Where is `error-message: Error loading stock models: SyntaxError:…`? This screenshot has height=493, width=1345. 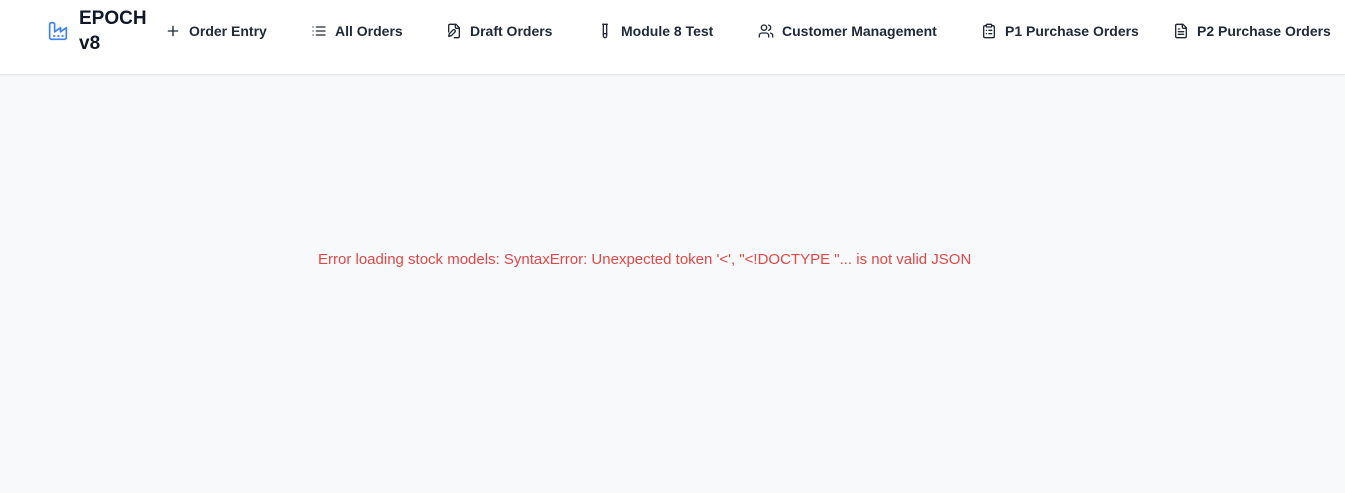
error-message: Error loading stock models: SyntaxError:… is located at coordinates (645, 259).